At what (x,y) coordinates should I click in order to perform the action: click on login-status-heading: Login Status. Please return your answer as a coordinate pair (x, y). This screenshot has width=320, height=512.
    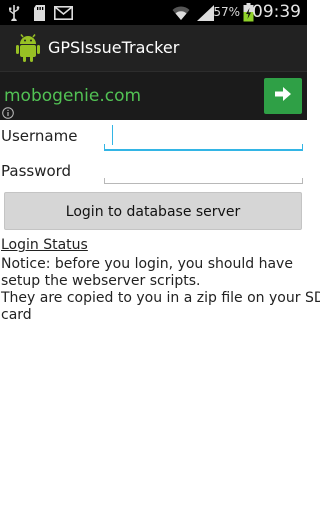
    Looking at the image, I should click on (44, 245).